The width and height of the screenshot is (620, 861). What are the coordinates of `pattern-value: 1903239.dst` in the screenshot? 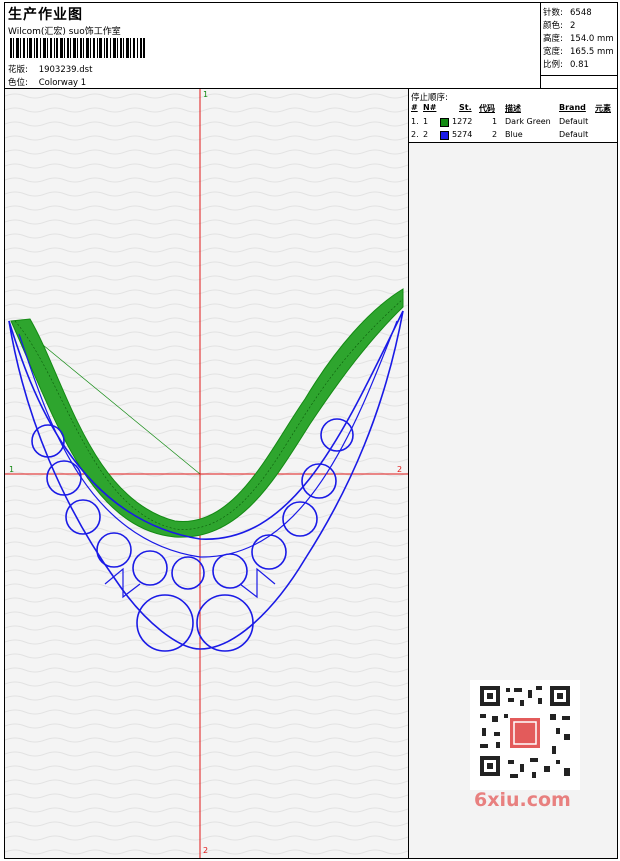 It's located at (65, 70).